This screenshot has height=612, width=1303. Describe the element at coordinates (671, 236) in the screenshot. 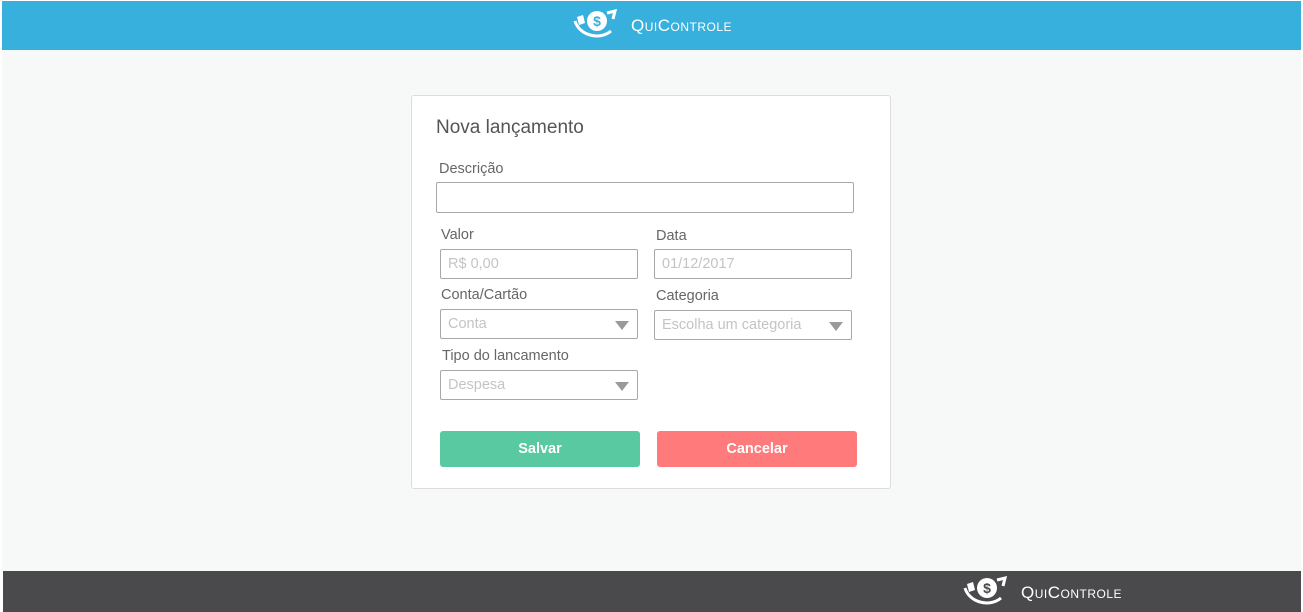

I see `data-label: Data` at that location.